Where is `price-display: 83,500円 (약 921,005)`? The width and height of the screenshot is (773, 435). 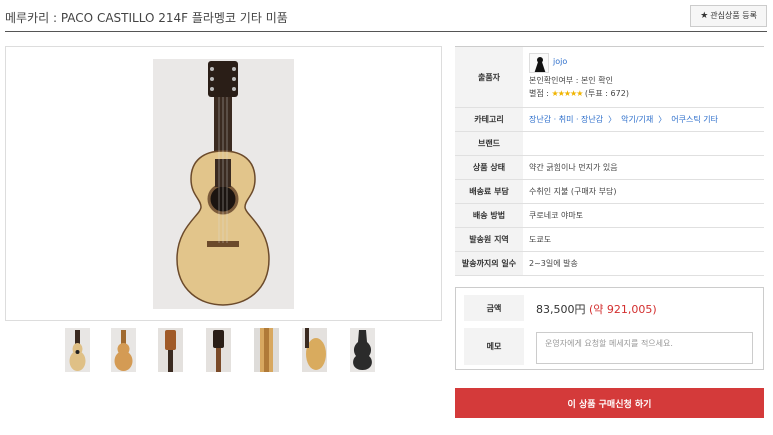
price-display: 83,500円 (약 921,005) is located at coordinates (596, 309).